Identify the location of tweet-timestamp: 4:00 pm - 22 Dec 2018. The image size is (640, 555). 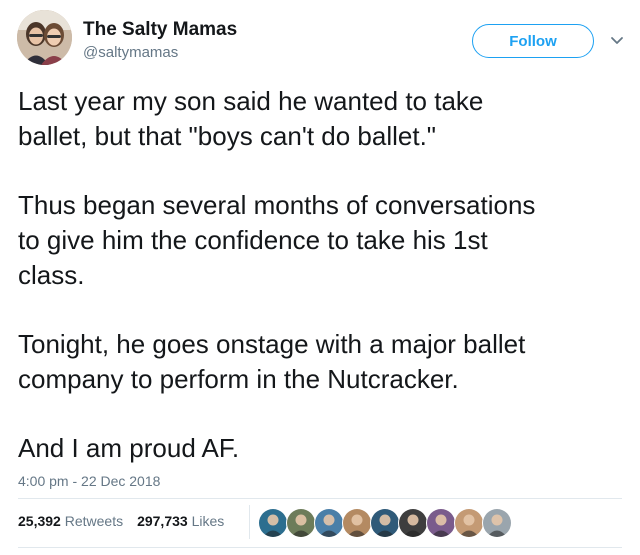
(89, 481).